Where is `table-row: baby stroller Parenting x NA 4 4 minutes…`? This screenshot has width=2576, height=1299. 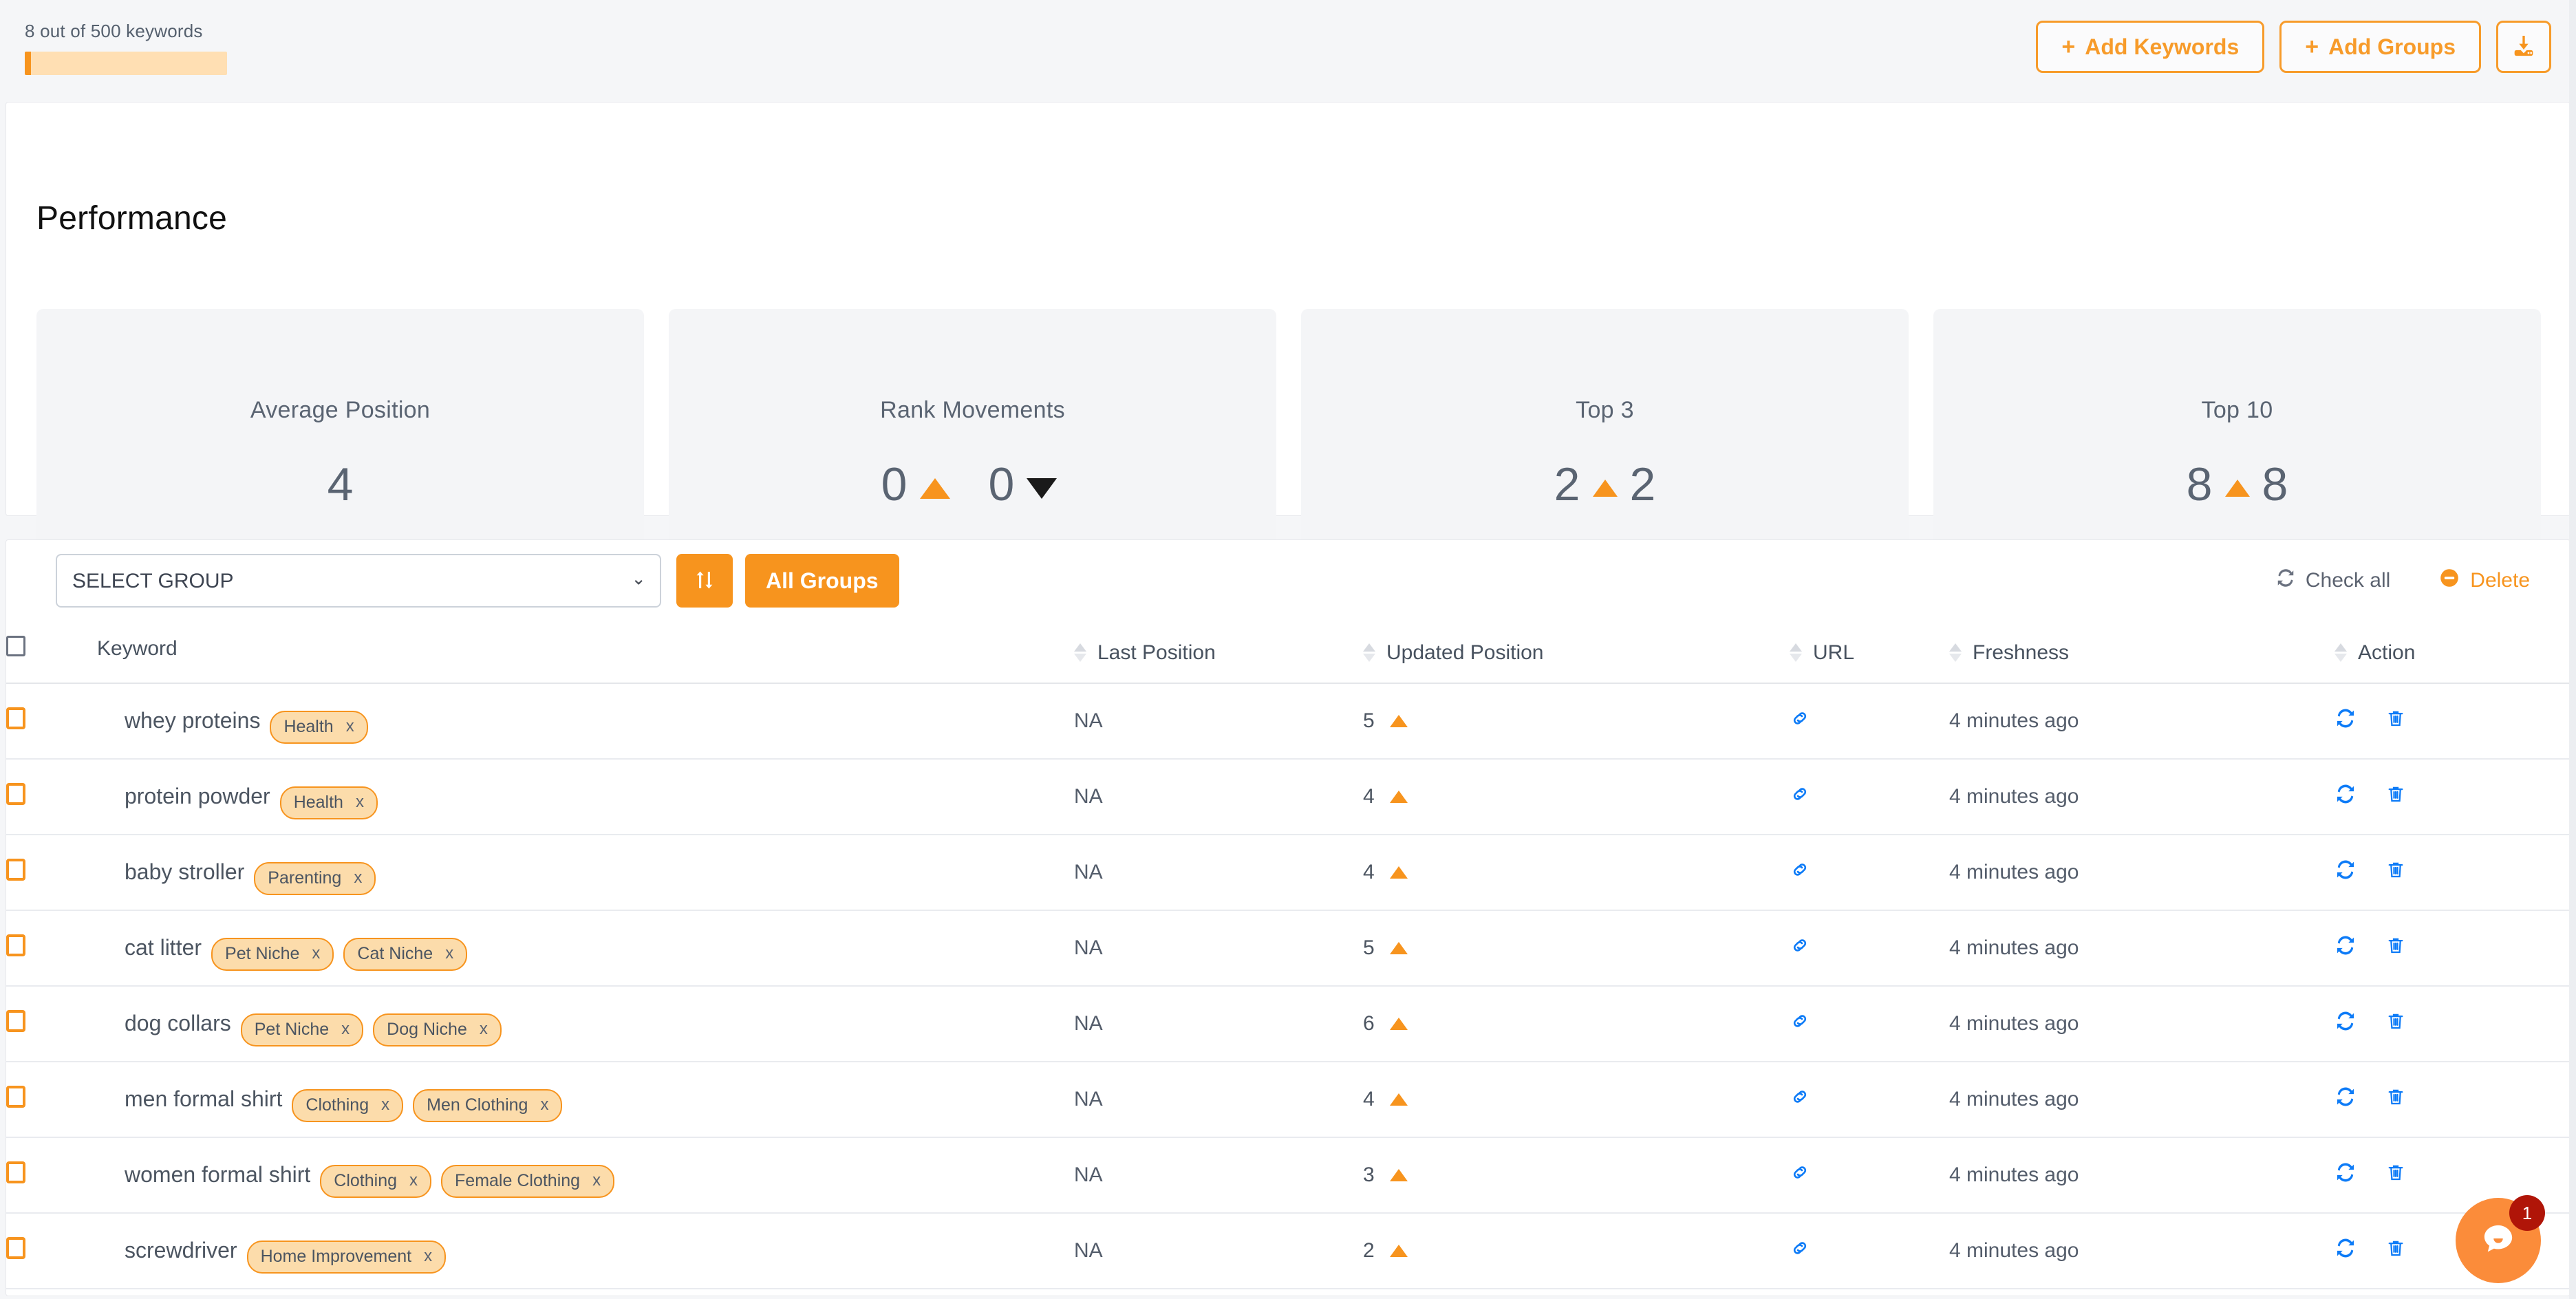
table-row: baby stroller Parenting x NA 4 4 minutes… is located at coordinates (1288, 872).